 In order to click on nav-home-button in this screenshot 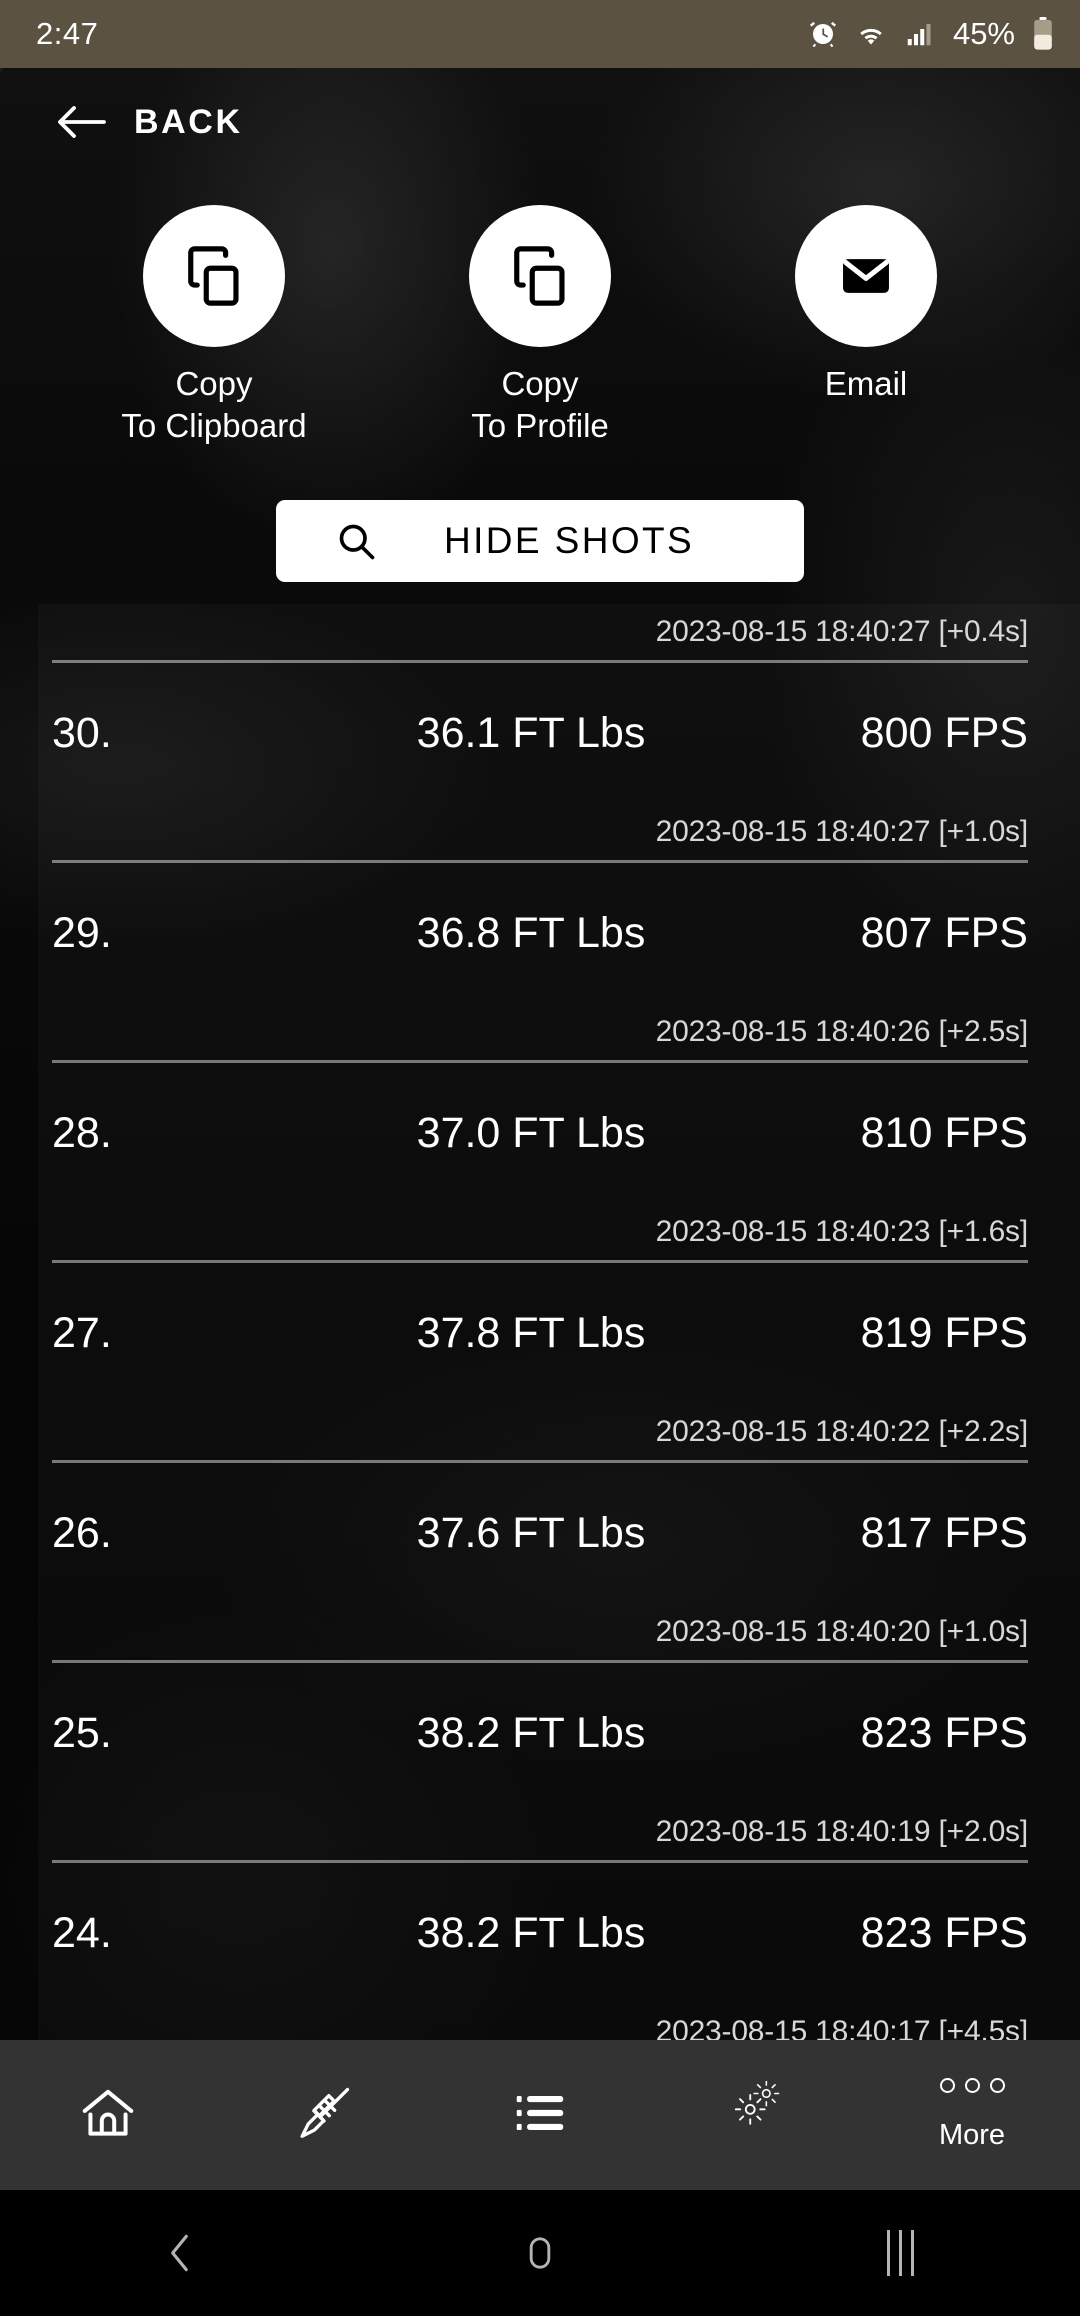, I will do `click(540, 2253)`.